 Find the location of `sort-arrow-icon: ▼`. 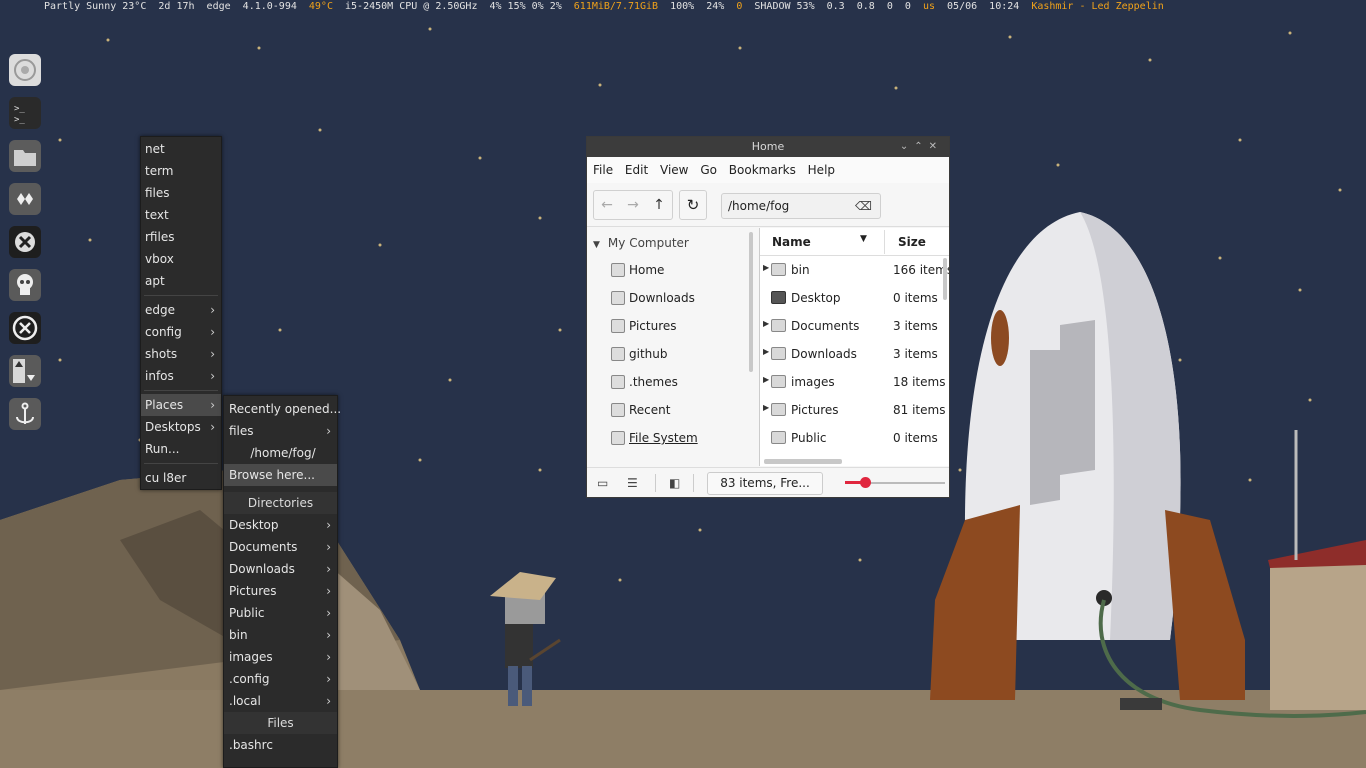

sort-arrow-icon: ▼ is located at coordinates (863, 239).